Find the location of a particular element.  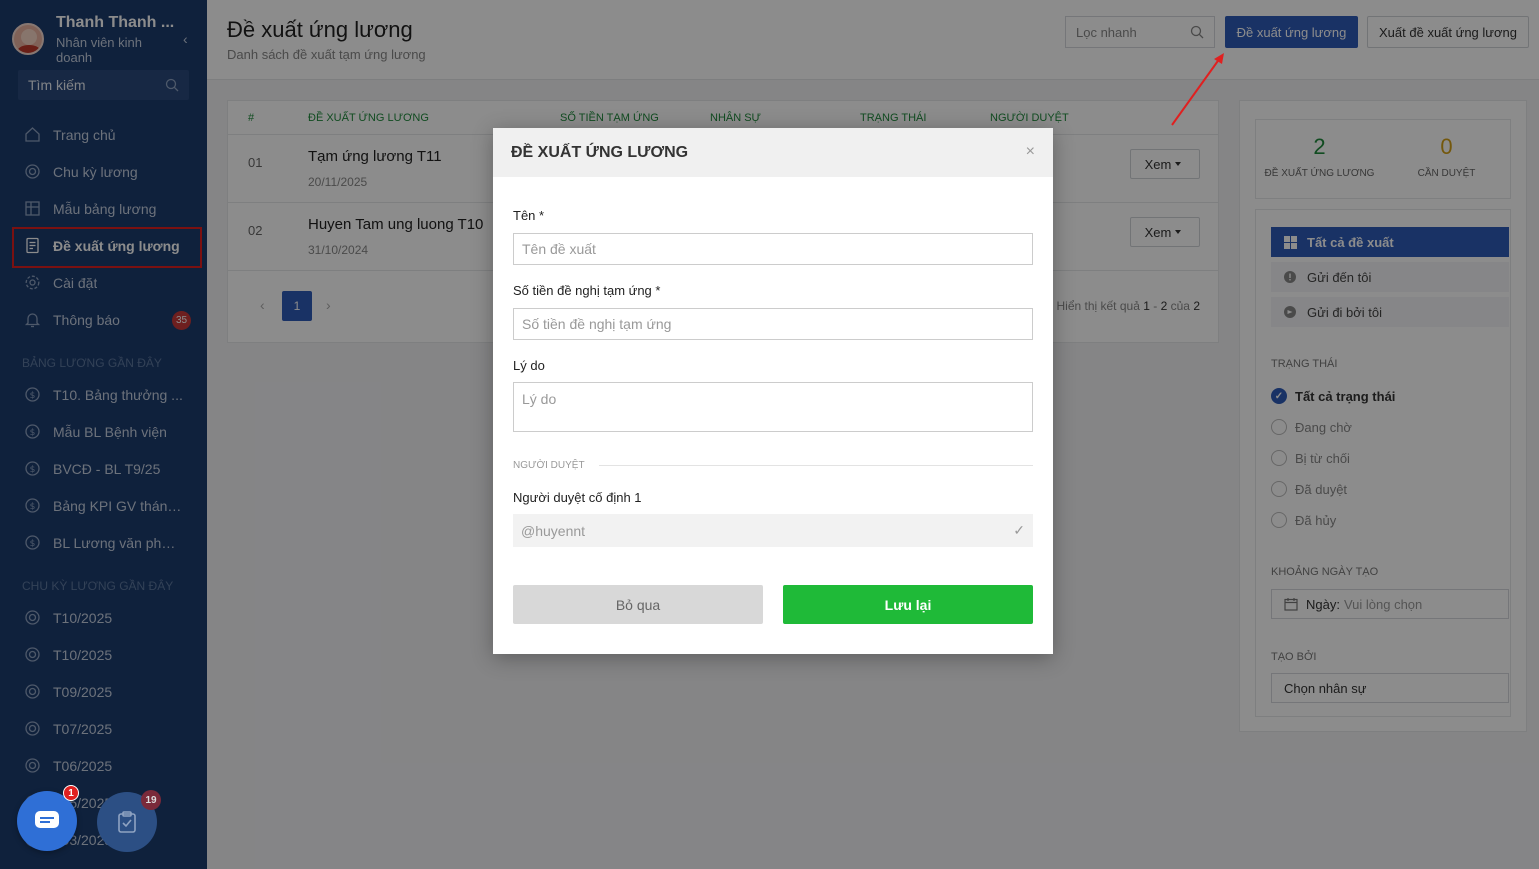

approver-section-label: NGƯỜI DUYỆT is located at coordinates (549, 465).